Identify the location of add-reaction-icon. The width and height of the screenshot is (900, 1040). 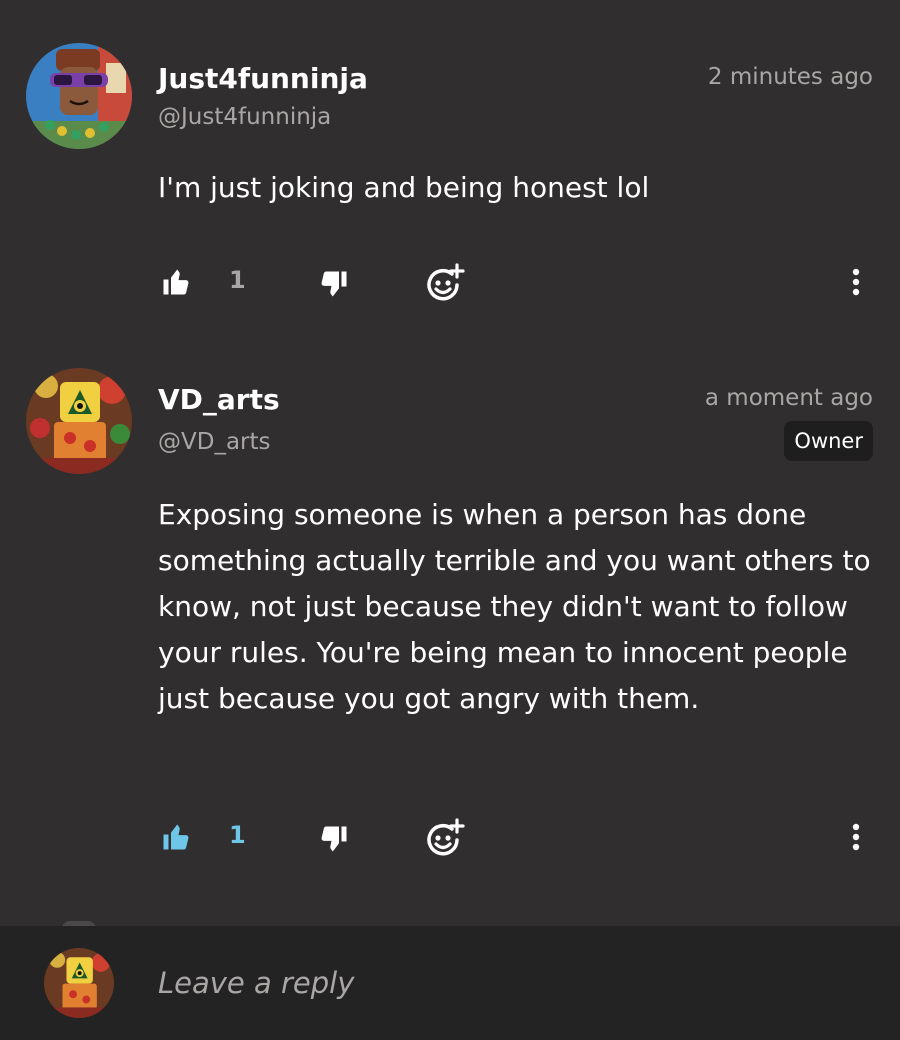
(446, 837).